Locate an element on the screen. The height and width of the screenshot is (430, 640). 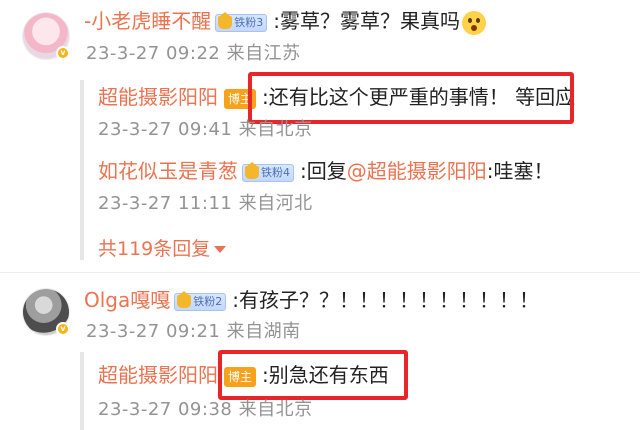
reply-meta: 23-3-27 11:11 来自河北 is located at coordinates (205, 204).